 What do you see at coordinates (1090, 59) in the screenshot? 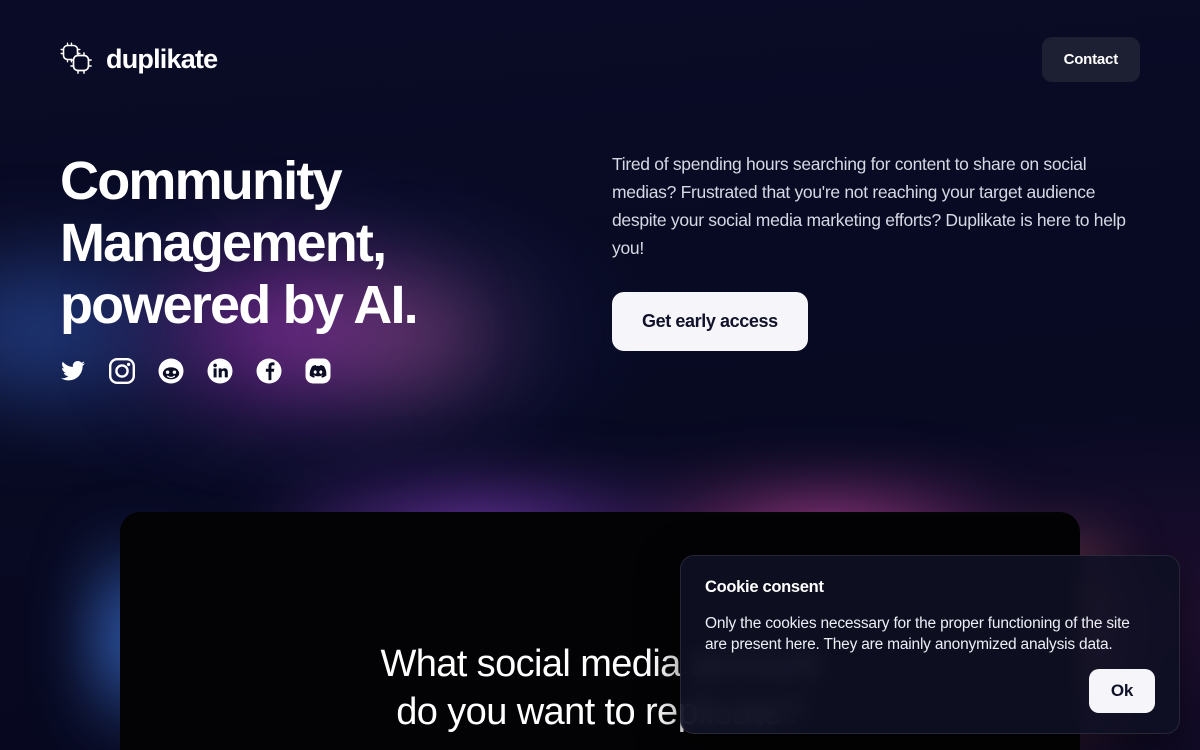
I see `contact-button: Contact` at bounding box center [1090, 59].